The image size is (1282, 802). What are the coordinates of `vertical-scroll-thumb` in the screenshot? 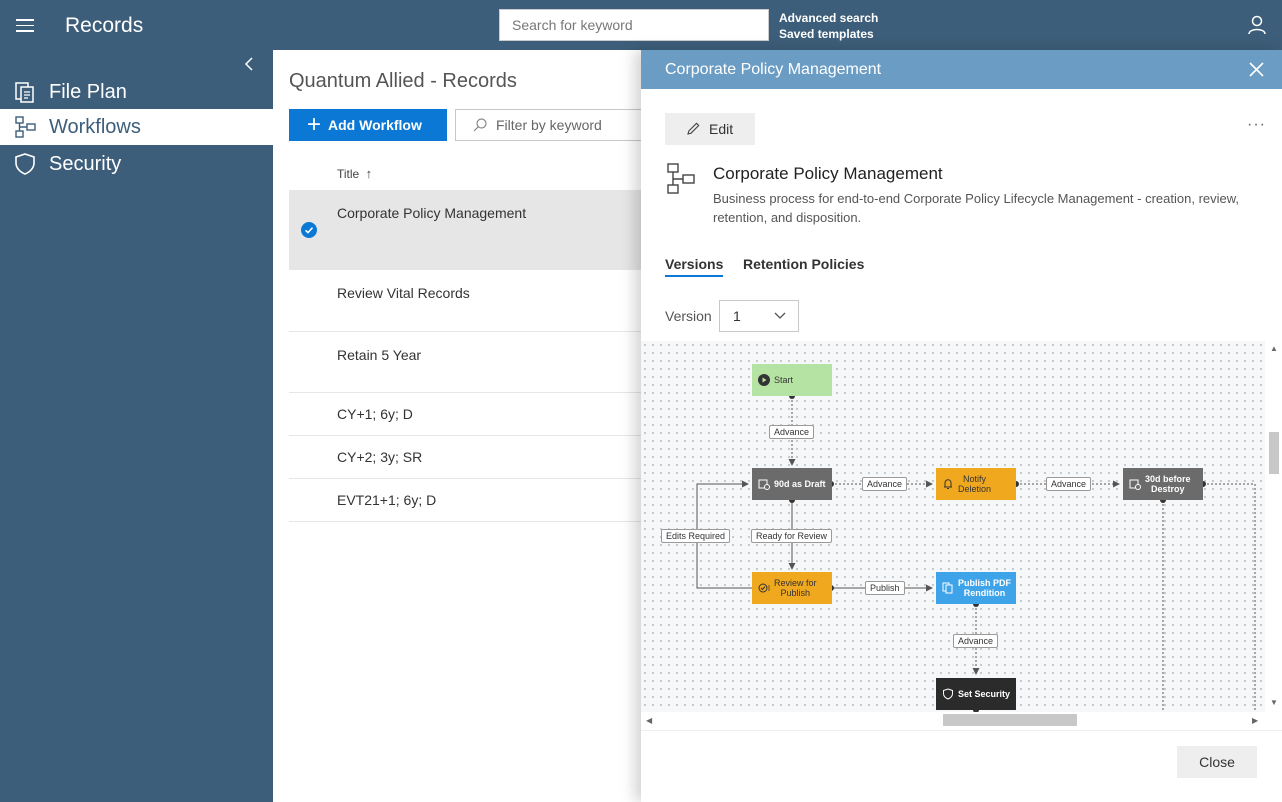 It's located at (1274, 453).